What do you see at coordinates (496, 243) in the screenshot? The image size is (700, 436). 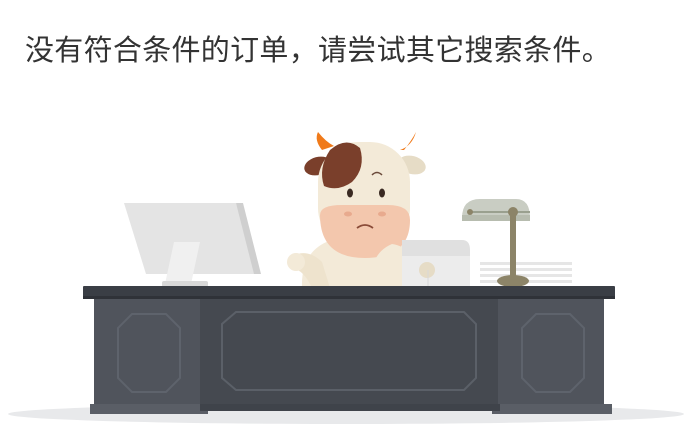 I see `desk-lamp-icon` at bounding box center [496, 243].